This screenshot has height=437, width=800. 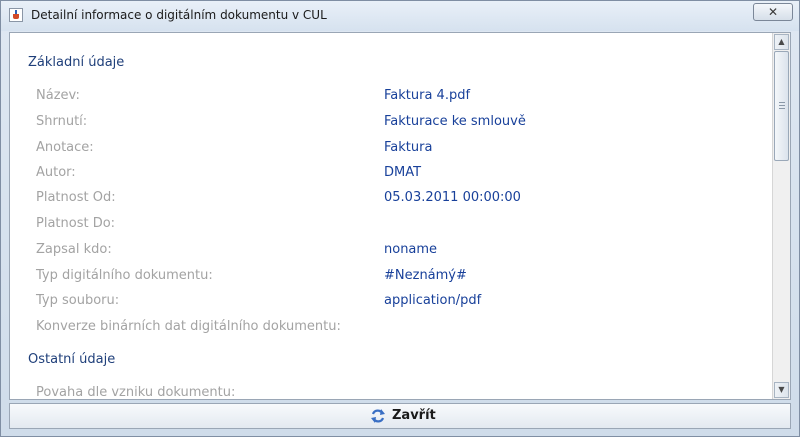 I want to click on java-app-icon, so click(x=16, y=15).